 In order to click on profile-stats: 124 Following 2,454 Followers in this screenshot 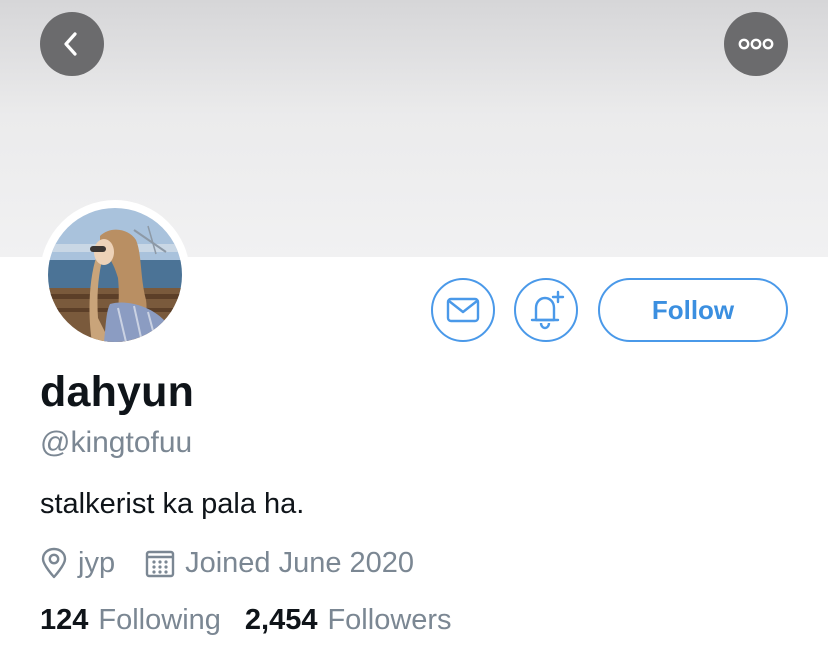, I will do `click(246, 620)`.